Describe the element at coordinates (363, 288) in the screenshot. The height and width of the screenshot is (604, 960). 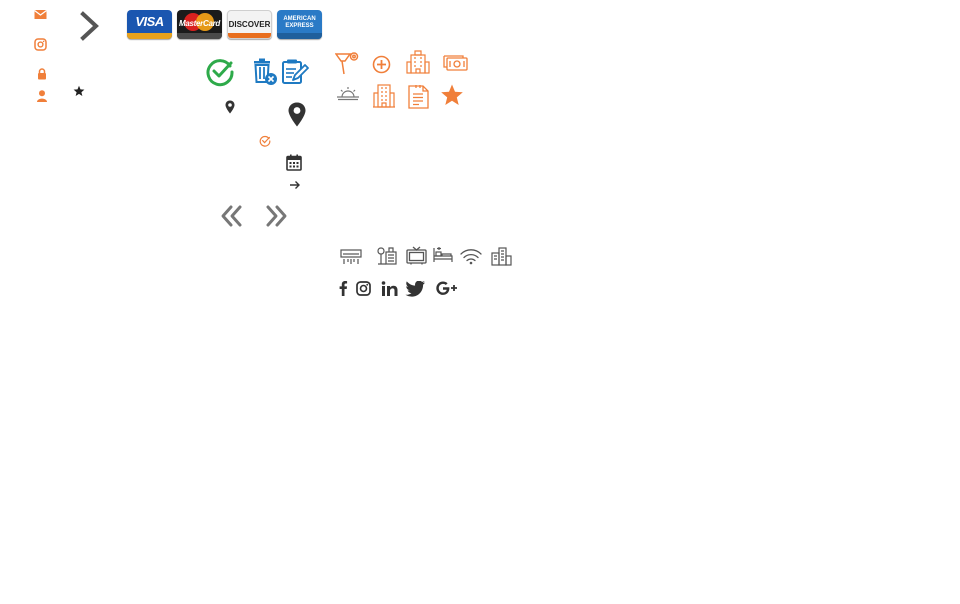
I see `instagram-social-icon` at that location.